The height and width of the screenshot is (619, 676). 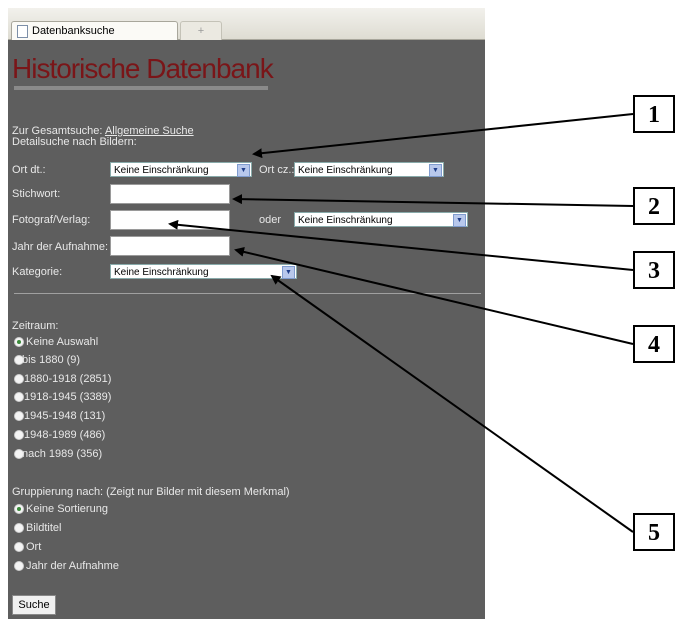 I want to click on callout-4: 4, so click(x=654, y=344).